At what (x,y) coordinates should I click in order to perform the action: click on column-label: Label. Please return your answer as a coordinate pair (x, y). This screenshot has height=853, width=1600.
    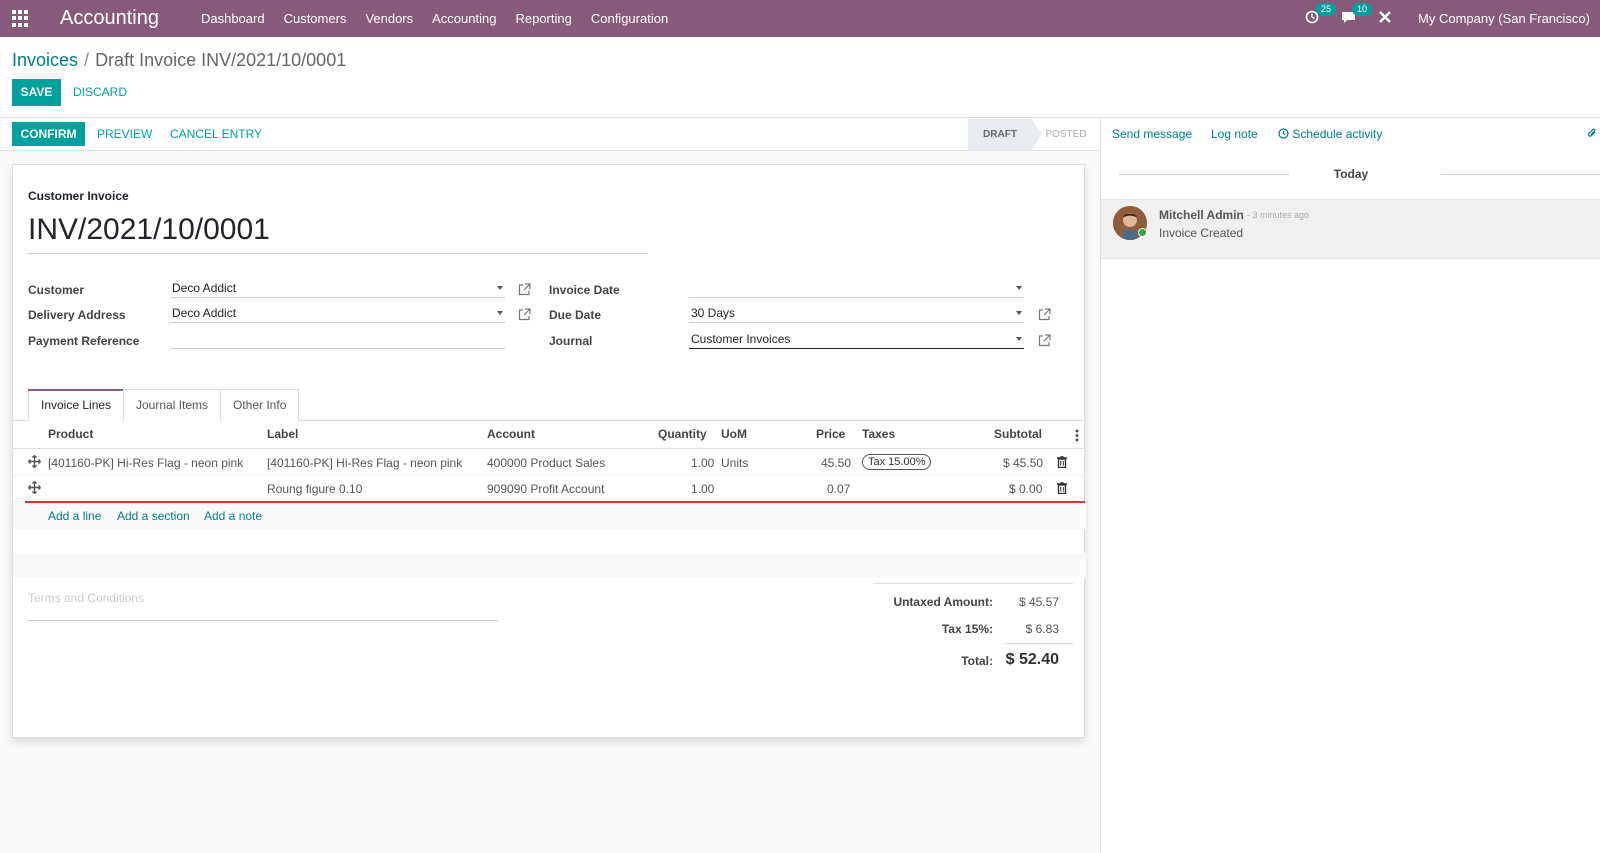
    Looking at the image, I should click on (282, 434).